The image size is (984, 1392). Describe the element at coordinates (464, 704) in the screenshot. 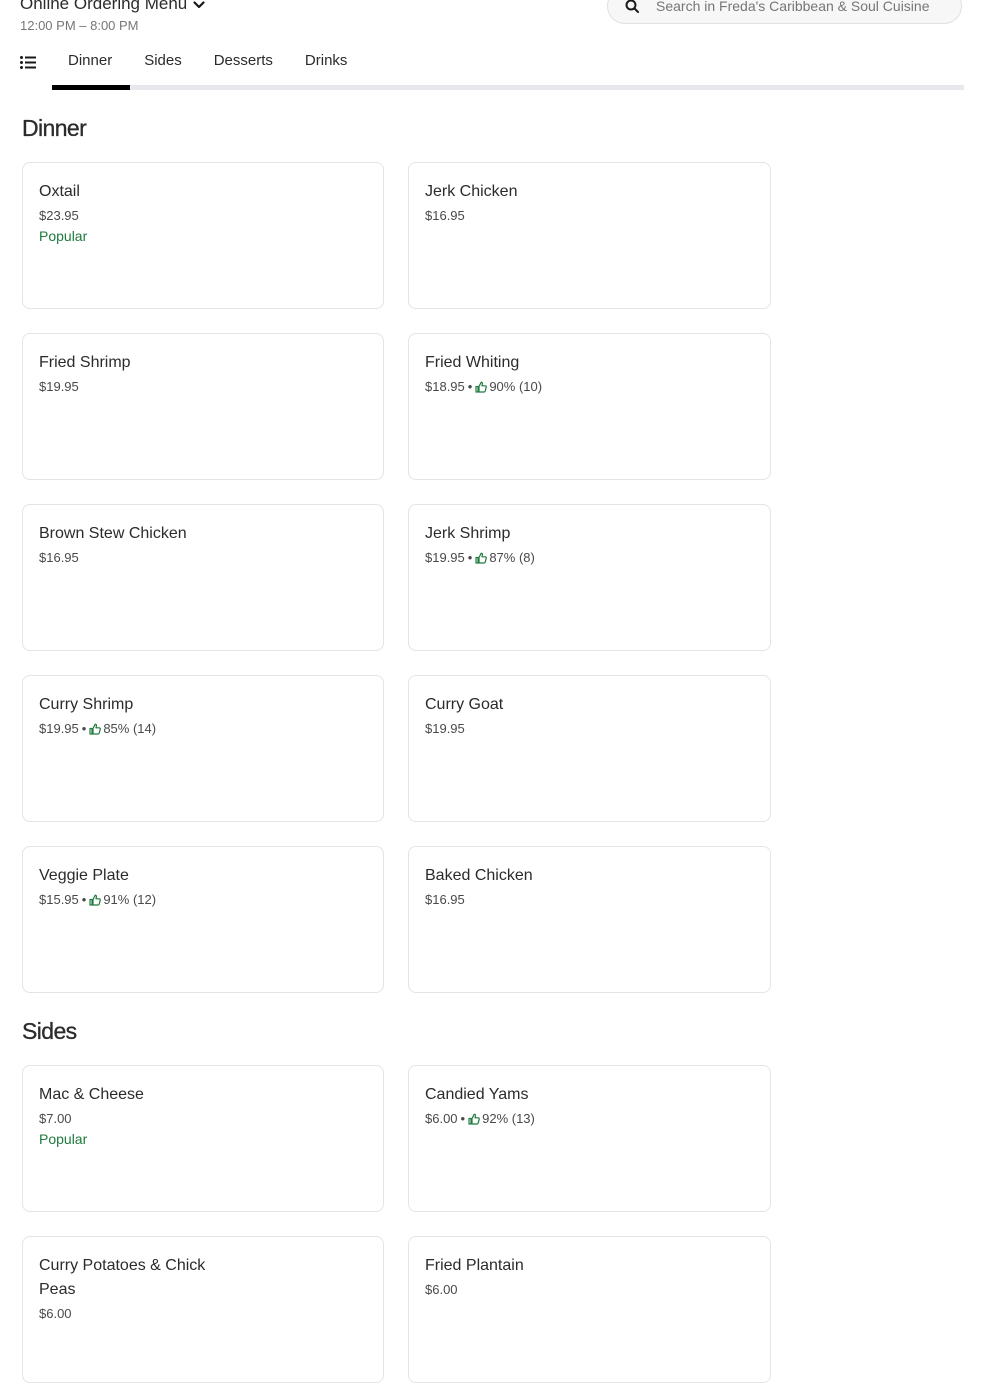

I see `item-name: Curry Goat` at that location.